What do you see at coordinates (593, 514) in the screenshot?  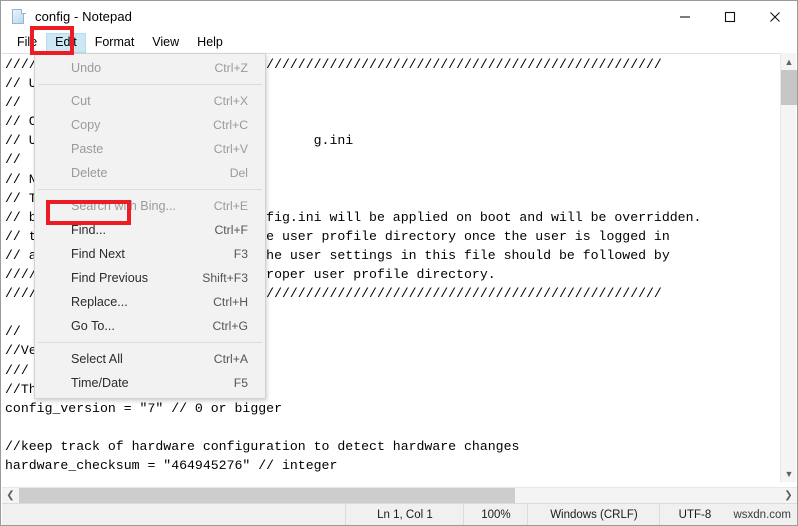 I see `status-line-ending: Windows (CRLF)` at bounding box center [593, 514].